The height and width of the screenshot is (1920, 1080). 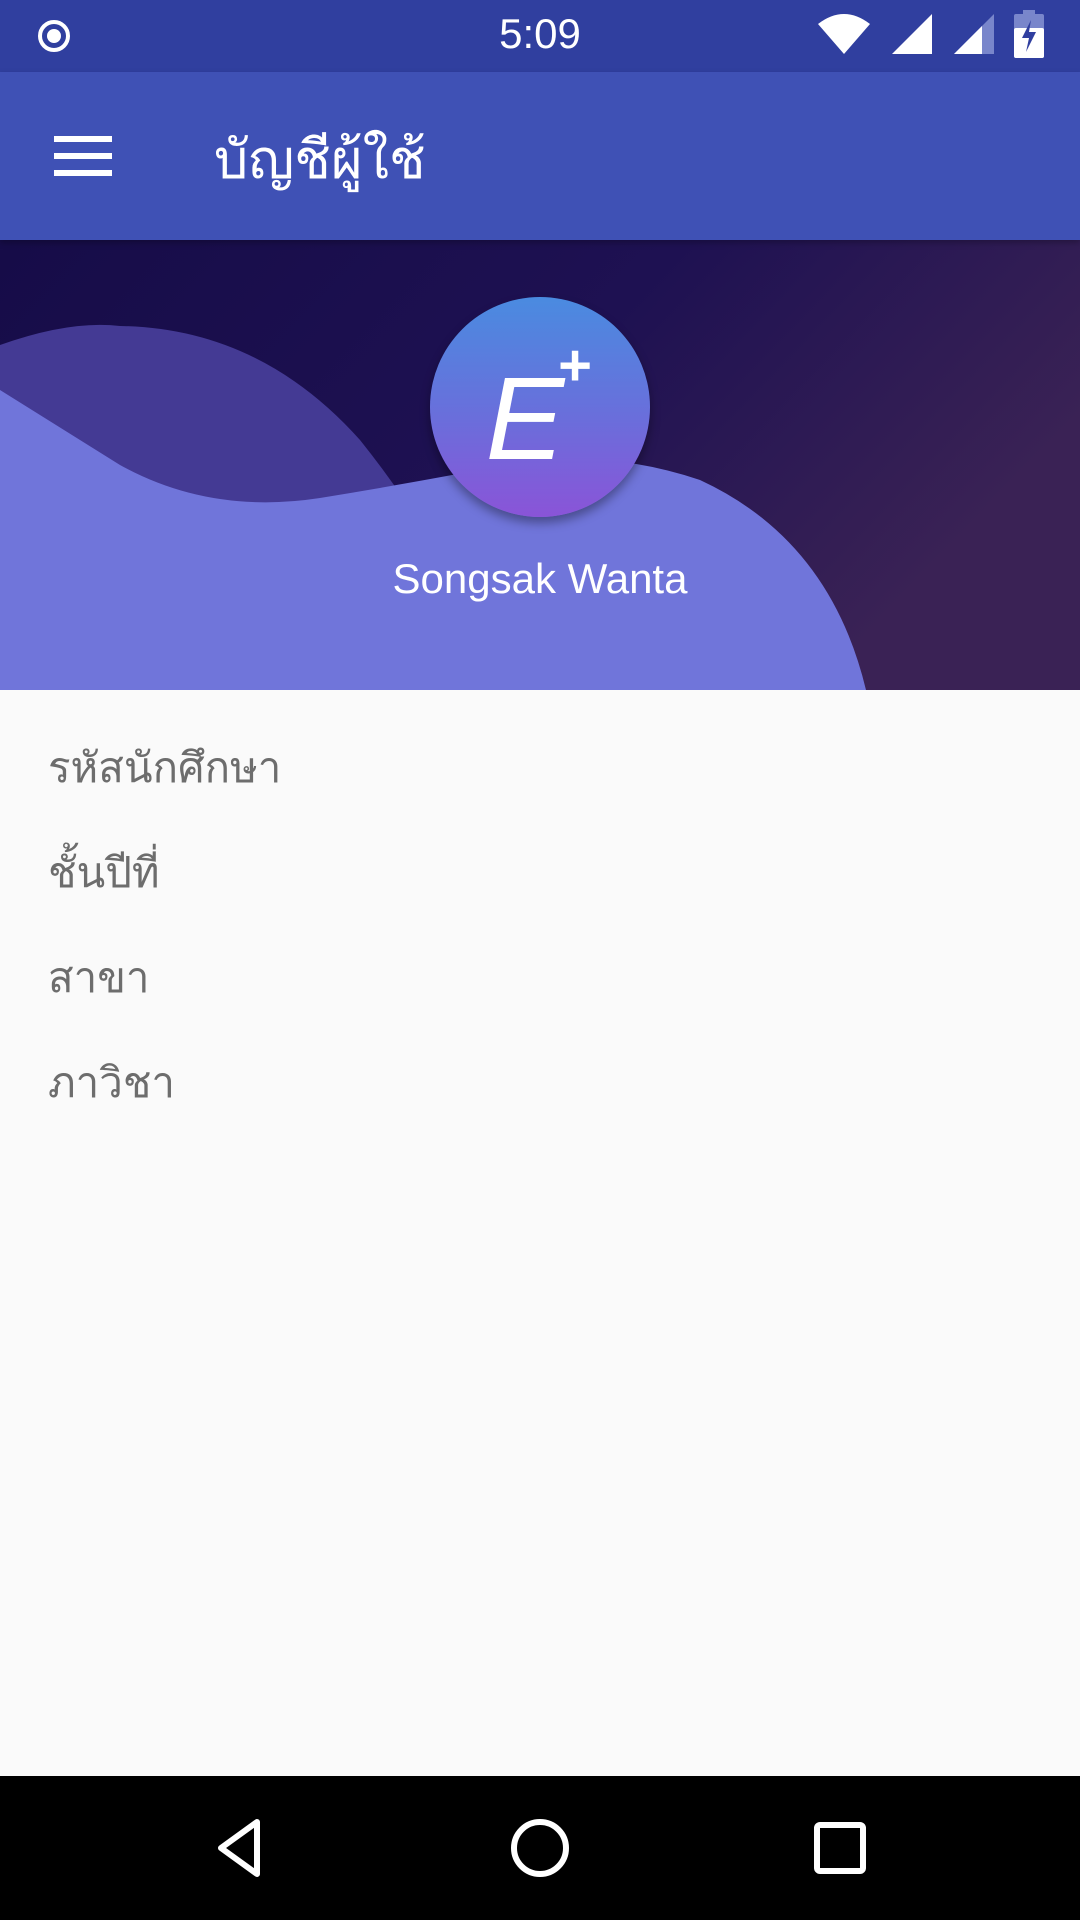 I want to click on student-id-label: รหัสนักศึกษา, so click(x=165, y=767).